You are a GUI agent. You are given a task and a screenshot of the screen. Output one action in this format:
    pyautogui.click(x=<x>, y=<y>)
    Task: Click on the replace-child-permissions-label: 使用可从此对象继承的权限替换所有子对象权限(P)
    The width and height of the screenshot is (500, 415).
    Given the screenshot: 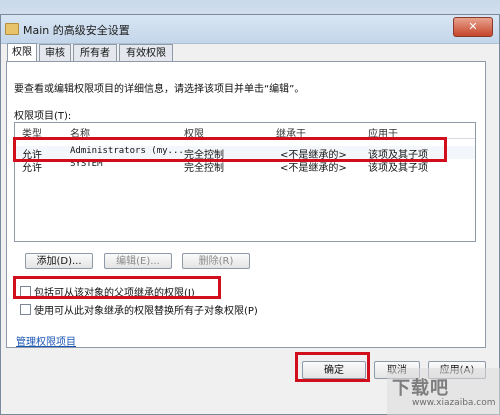 What is the action you would take?
    pyautogui.click(x=146, y=309)
    